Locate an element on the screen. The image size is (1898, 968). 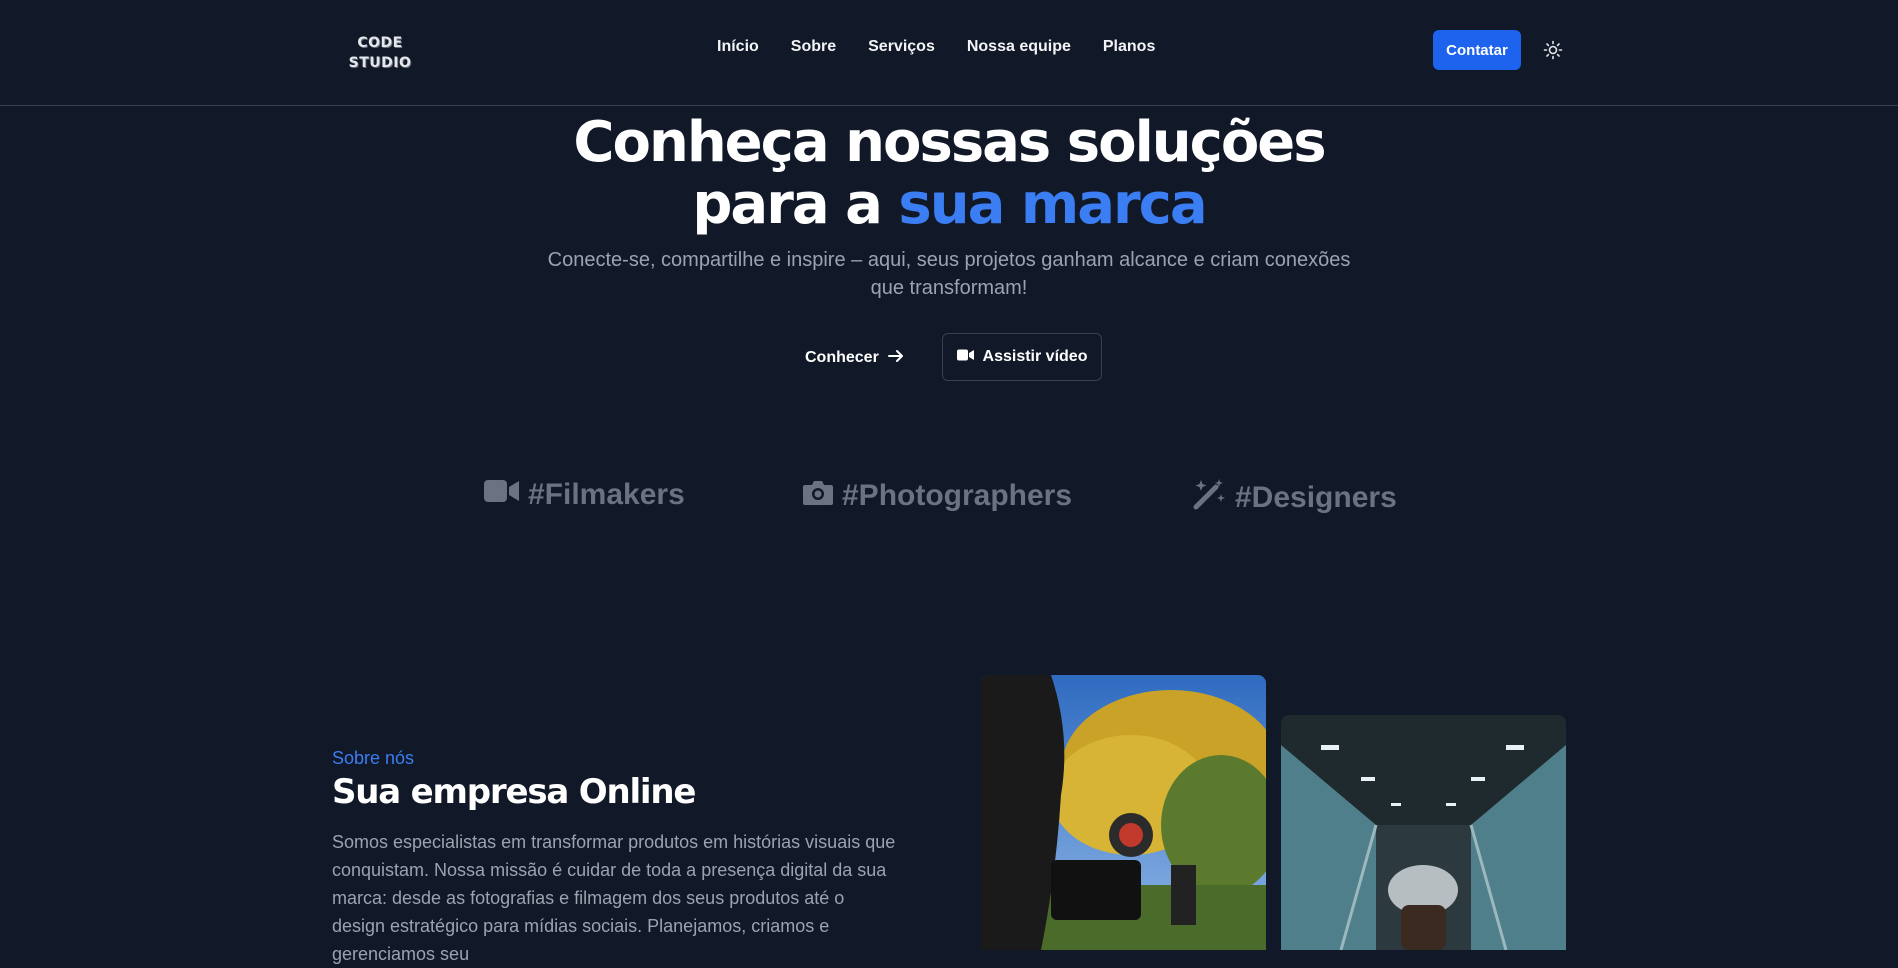
watch-video-button: Assistir vídeo is located at coordinates (1022, 357).